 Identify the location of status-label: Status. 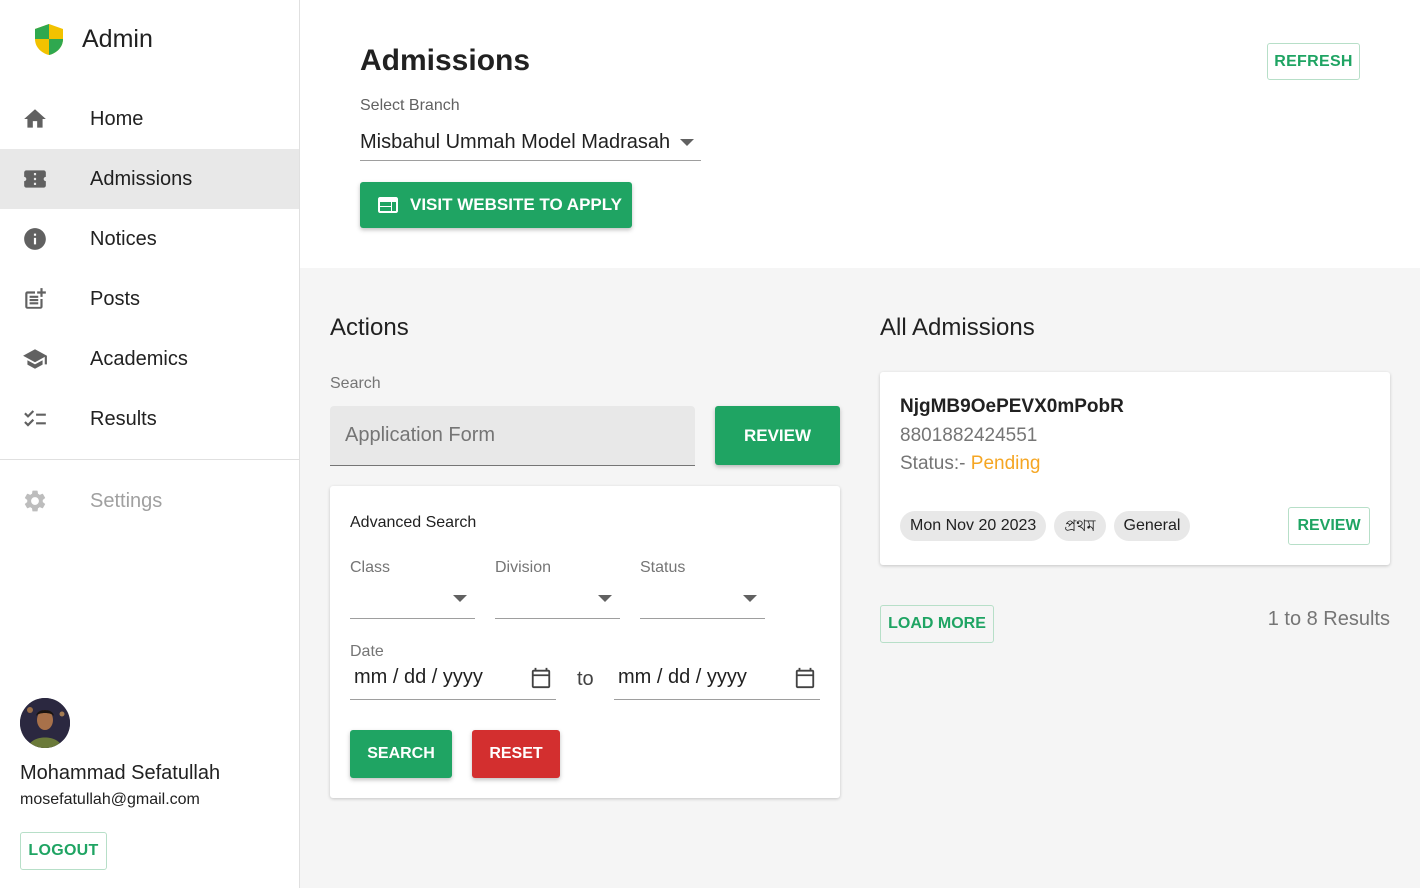
(663, 567).